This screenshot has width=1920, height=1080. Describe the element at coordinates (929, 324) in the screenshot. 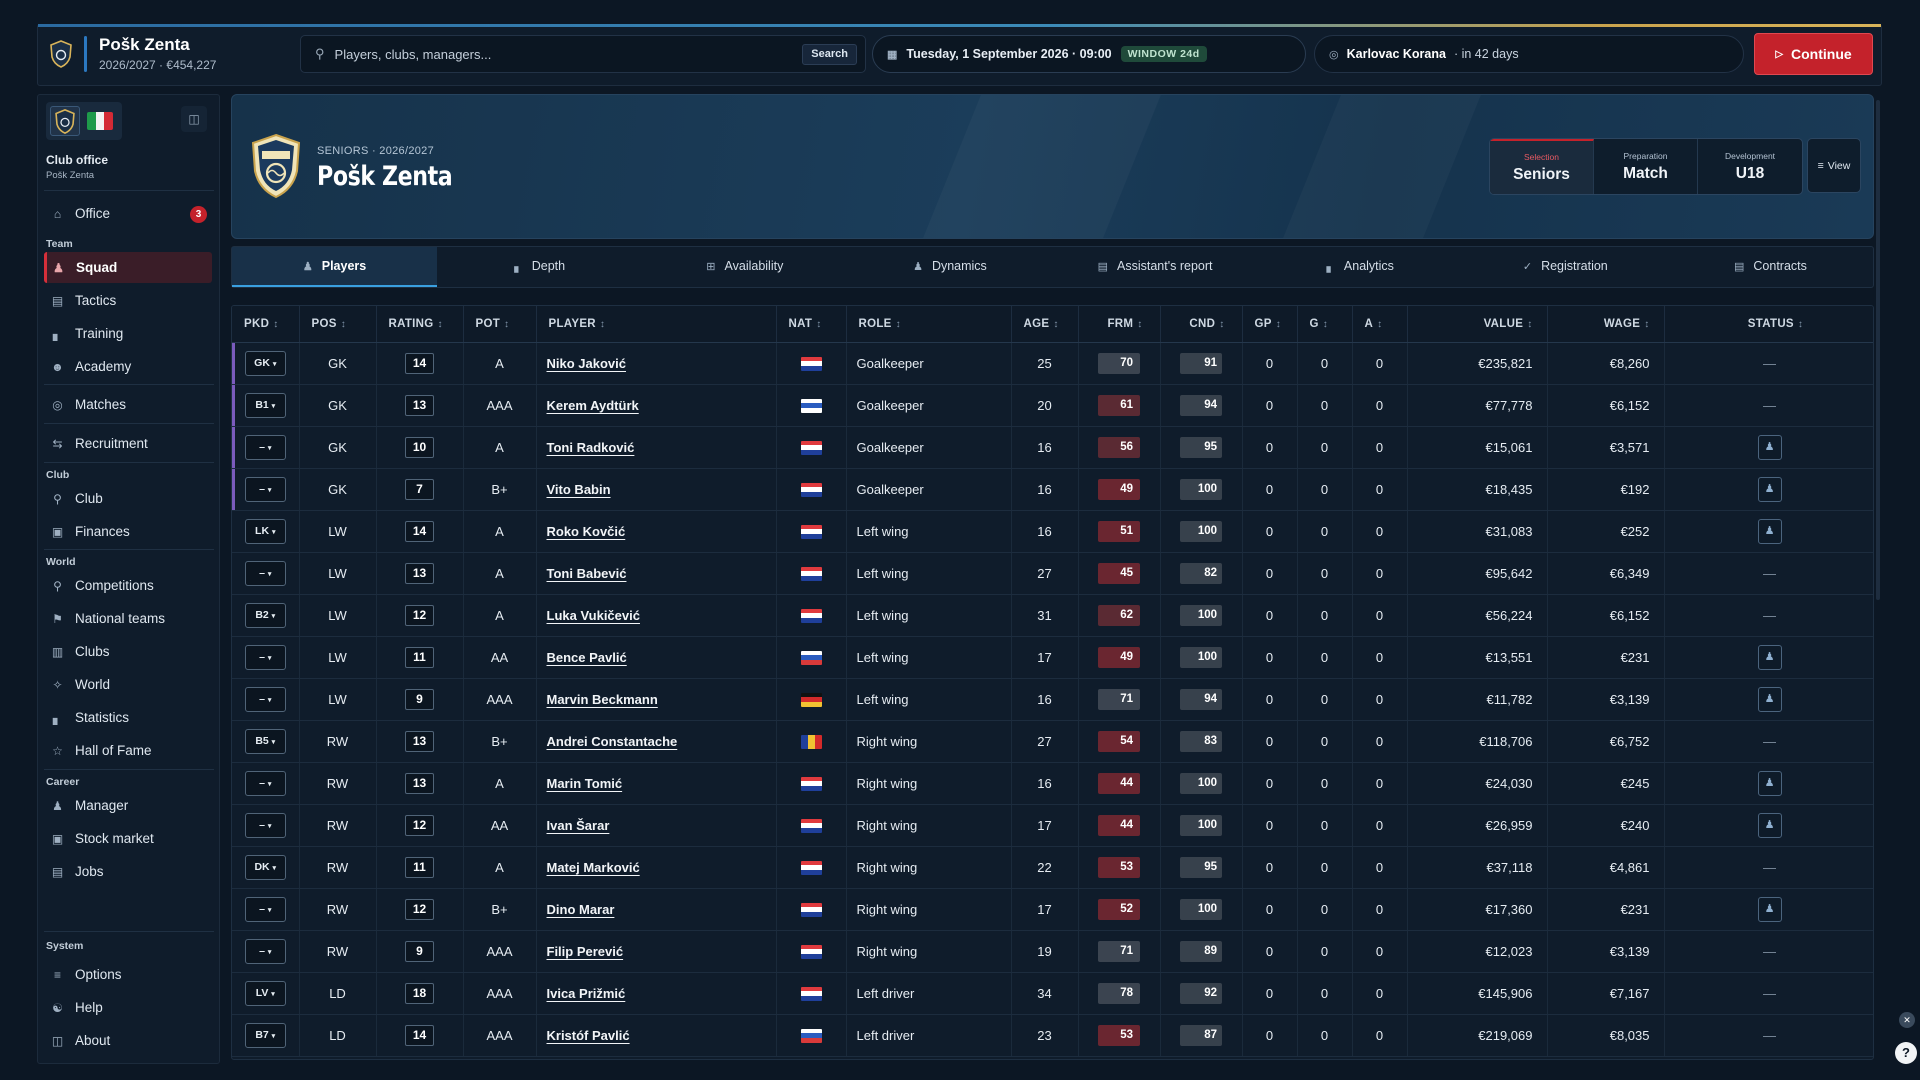

I see `column-header-role: ROLE ↕` at that location.